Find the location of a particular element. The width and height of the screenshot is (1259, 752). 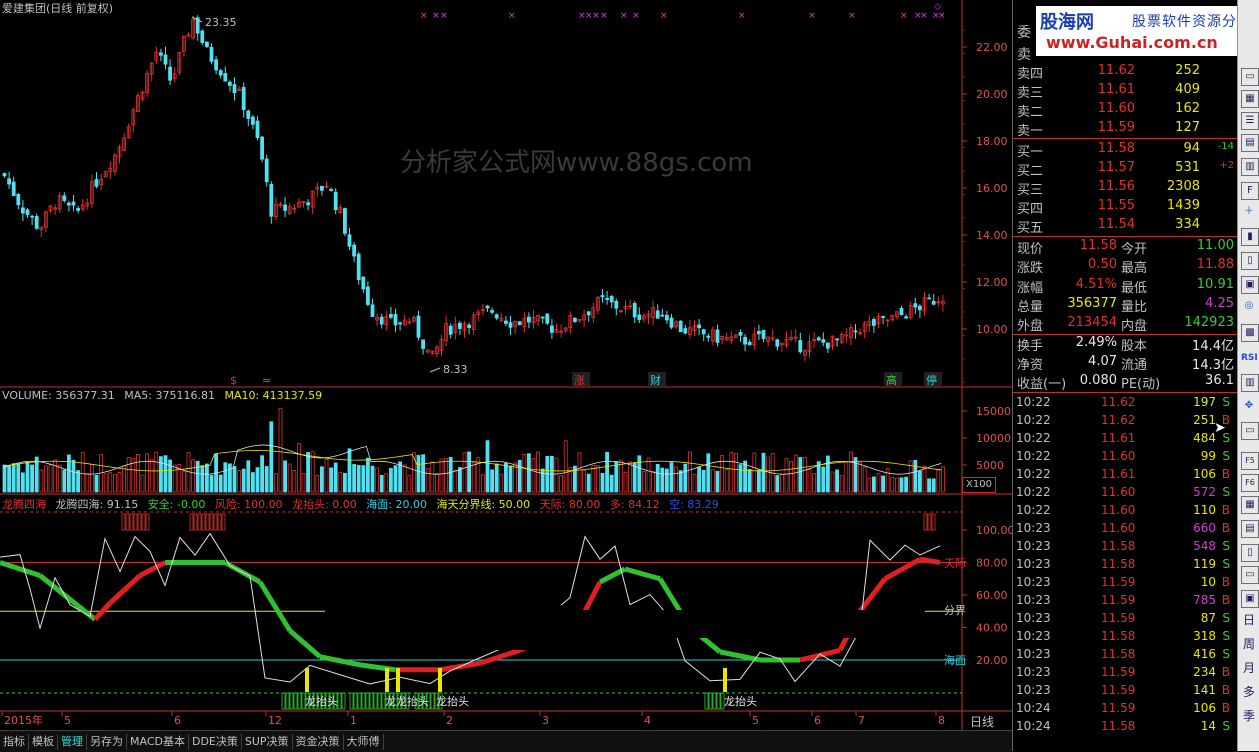

list-icon: ☰ is located at coordinates (1250, 121).